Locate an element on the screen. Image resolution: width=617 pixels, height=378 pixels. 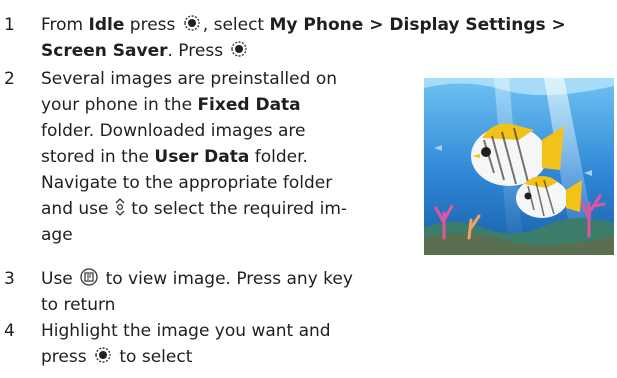
idle-label: Idle is located at coordinates (106, 25).